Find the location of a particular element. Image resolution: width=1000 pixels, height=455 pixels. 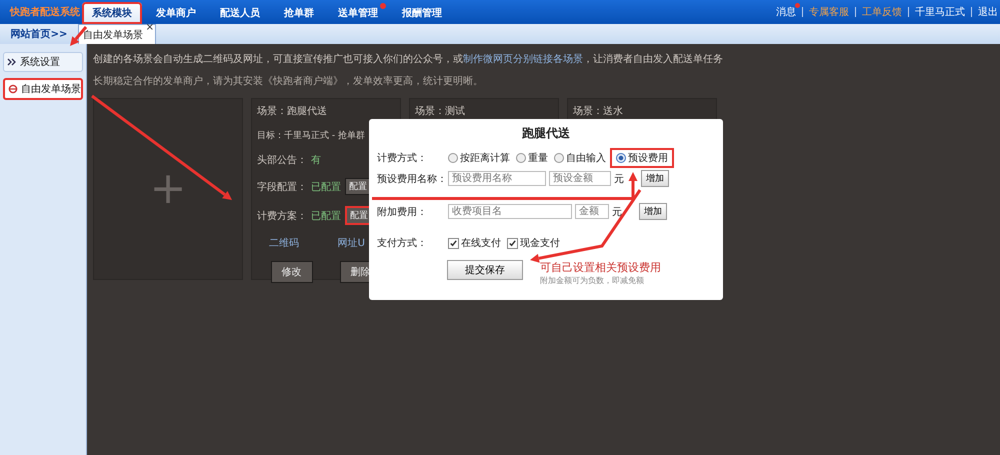

field-value: 有 is located at coordinates (316, 160).